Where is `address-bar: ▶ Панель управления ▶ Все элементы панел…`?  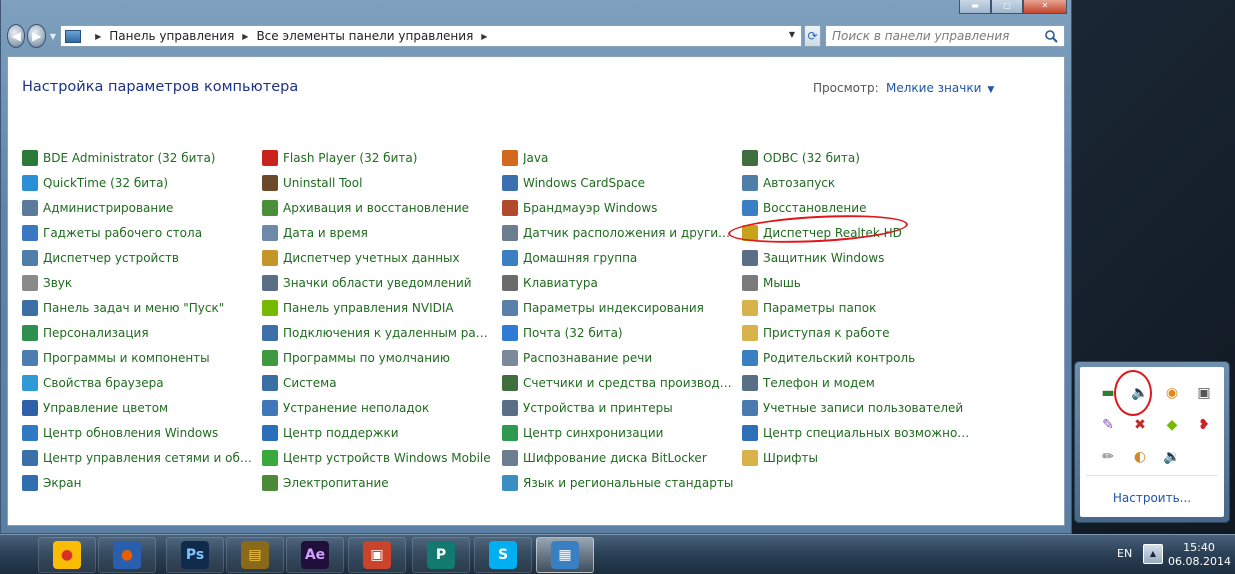
address-bar: ▶ Панель управления ▶ Все элементы панел… is located at coordinates (431, 36).